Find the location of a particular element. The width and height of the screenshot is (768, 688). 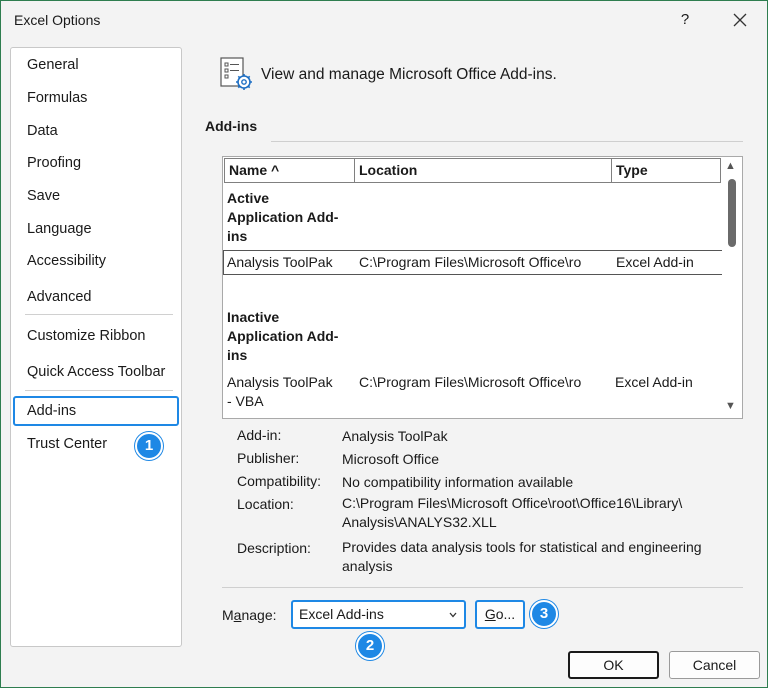

section-title-add-ins: Add-ins is located at coordinates (231, 126).